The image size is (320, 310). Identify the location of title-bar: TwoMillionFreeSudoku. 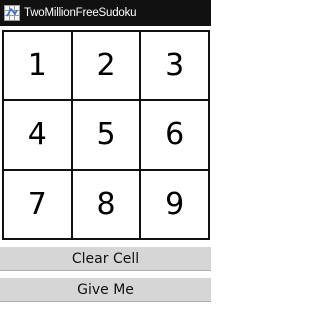
(105, 13).